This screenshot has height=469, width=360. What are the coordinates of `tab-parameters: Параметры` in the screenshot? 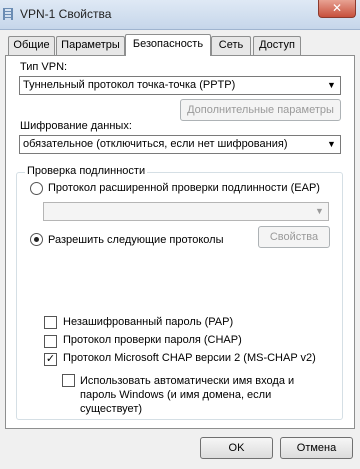 It's located at (90, 45).